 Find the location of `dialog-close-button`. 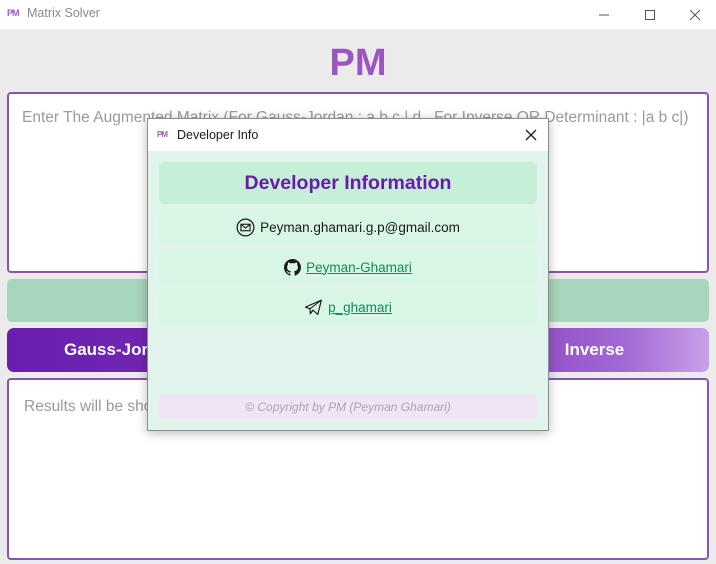

dialog-close-button is located at coordinates (531, 135).